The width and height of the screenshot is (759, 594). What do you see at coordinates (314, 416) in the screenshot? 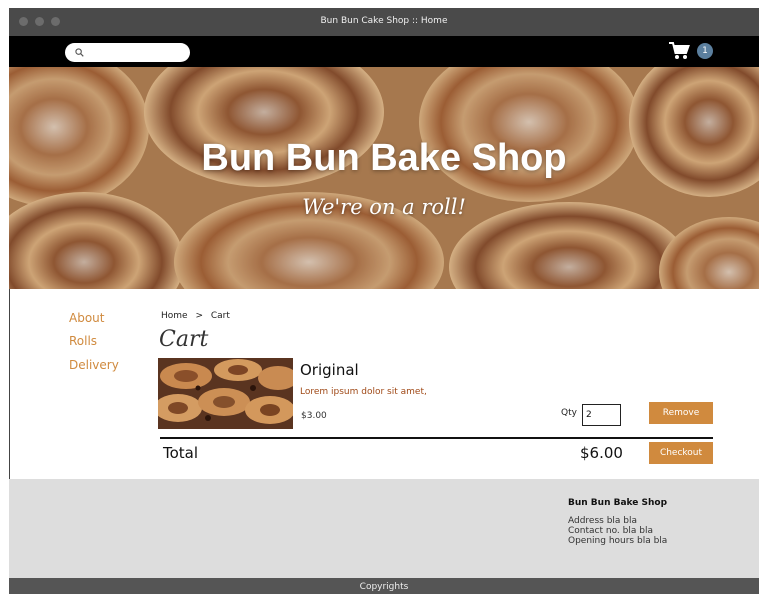
I see `product-price: $3.00` at bounding box center [314, 416].